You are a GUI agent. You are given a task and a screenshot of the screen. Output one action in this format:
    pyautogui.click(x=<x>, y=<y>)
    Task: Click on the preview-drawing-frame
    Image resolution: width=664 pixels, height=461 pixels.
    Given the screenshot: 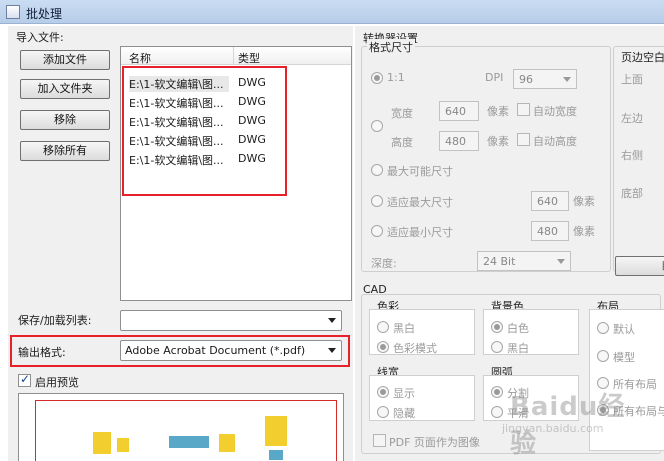 What is the action you would take?
    pyautogui.click(x=186, y=430)
    